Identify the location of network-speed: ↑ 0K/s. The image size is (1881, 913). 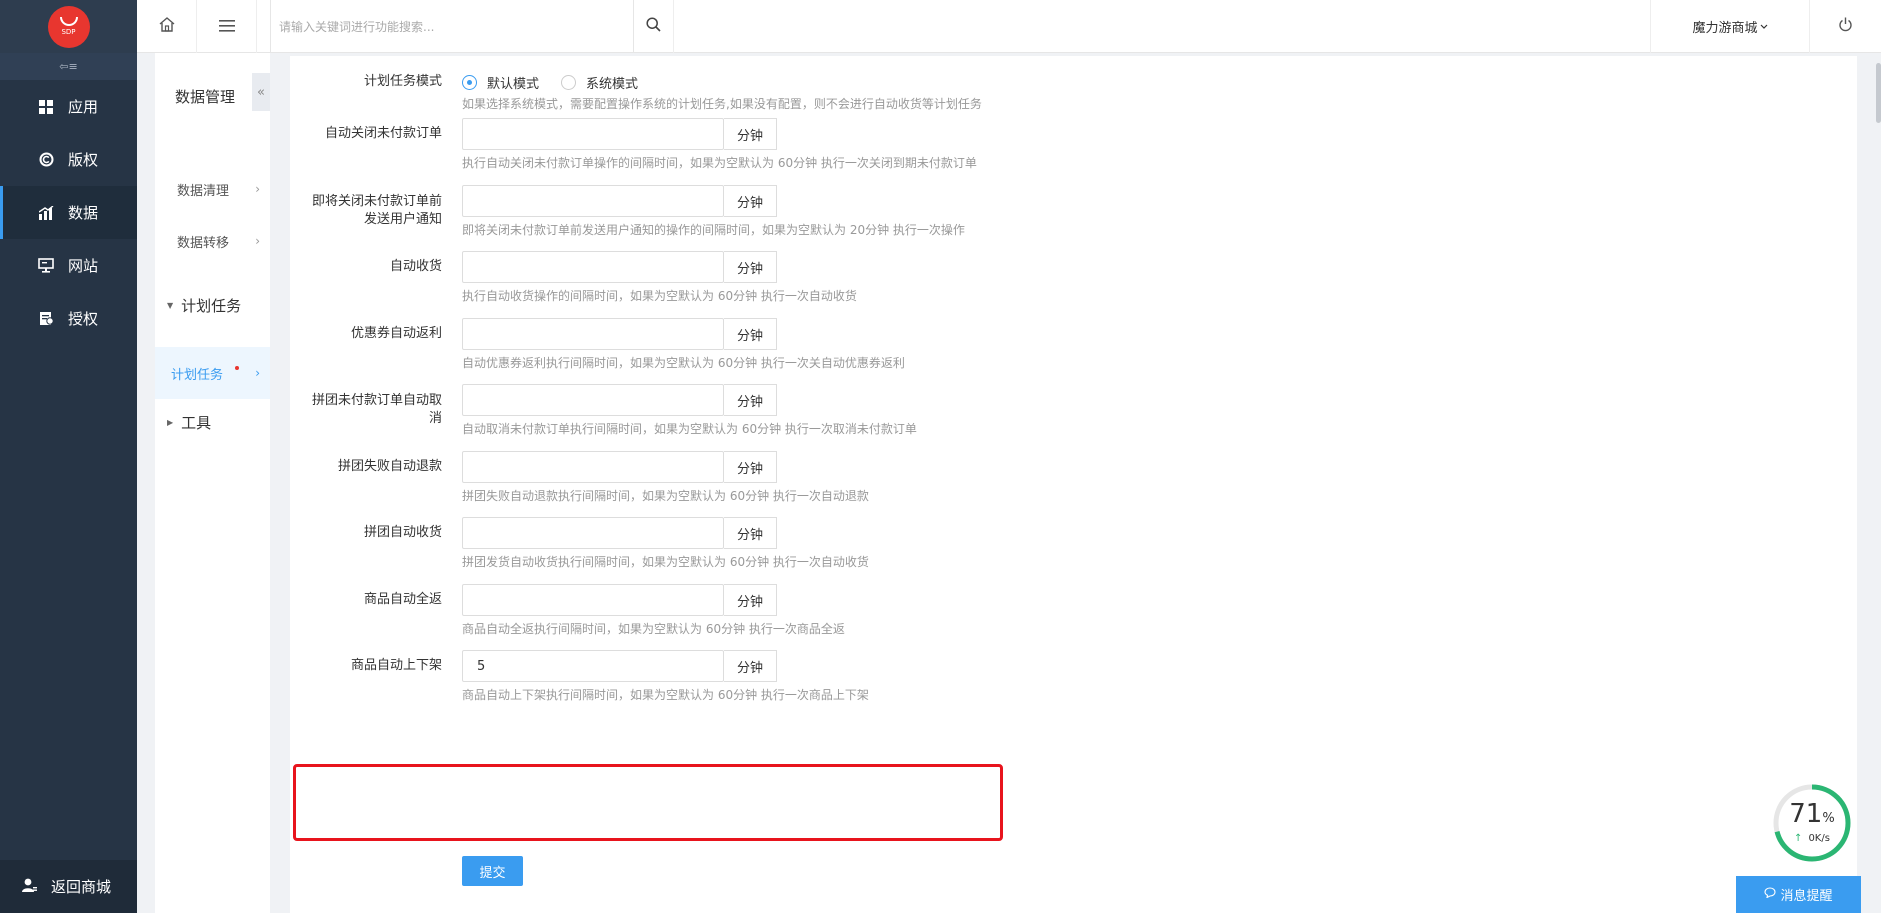
(1812, 838).